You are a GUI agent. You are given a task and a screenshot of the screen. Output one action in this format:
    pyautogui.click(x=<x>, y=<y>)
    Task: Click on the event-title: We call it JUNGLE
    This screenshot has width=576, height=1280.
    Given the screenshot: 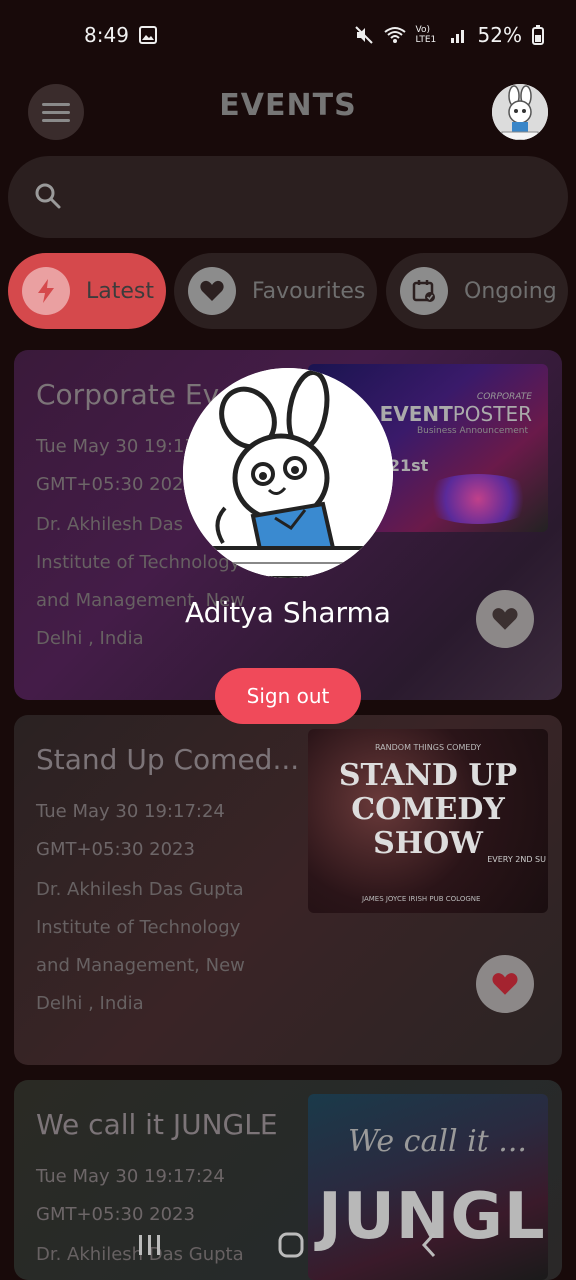 What is the action you would take?
    pyautogui.click(x=157, y=1124)
    